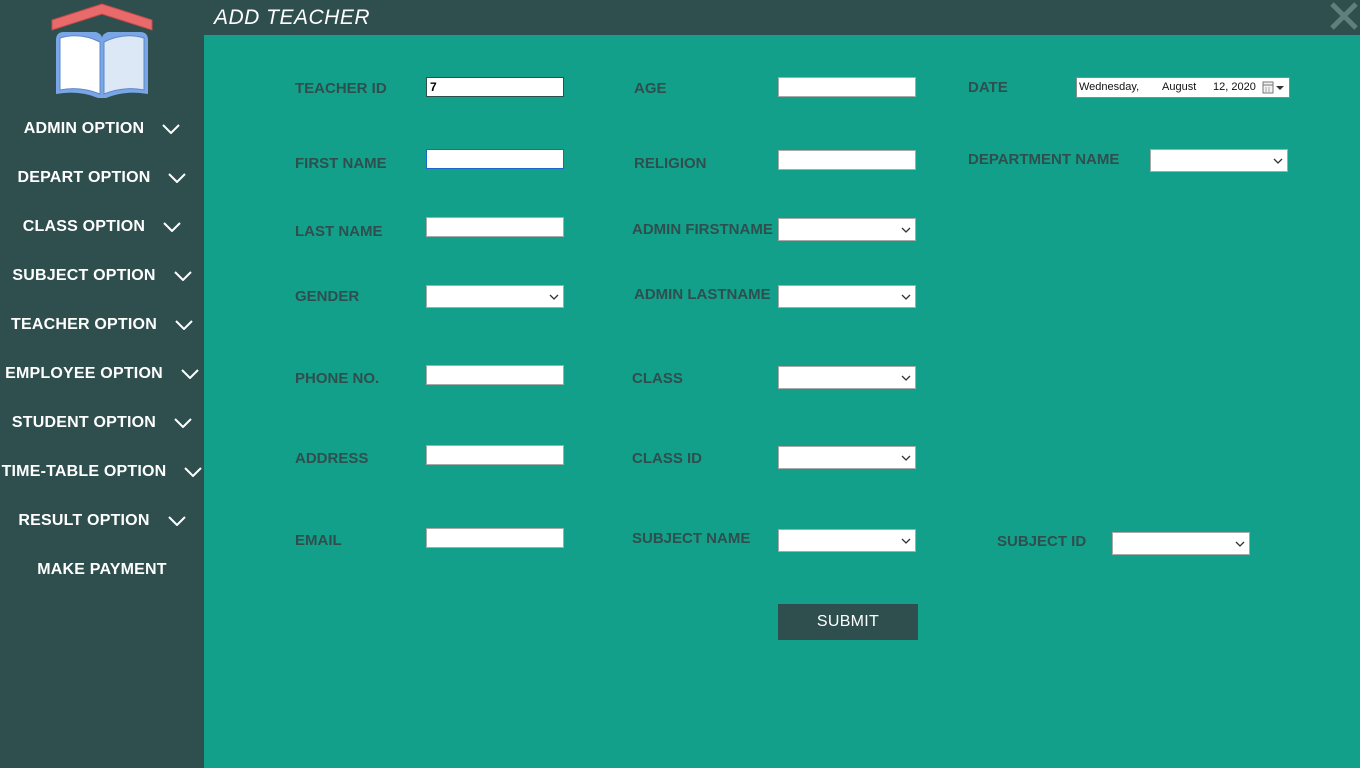  I want to click on phone-field, so click(495, 375).